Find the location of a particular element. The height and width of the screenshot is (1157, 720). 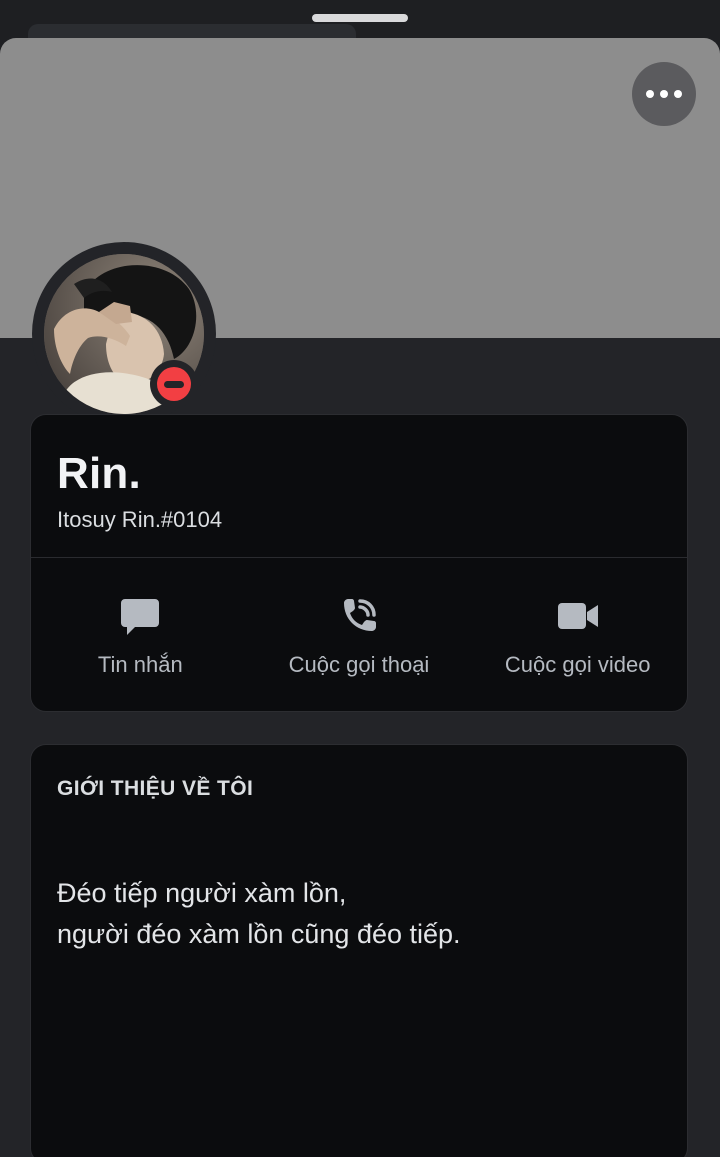

status-indicator is located at coordinates (174, 384).